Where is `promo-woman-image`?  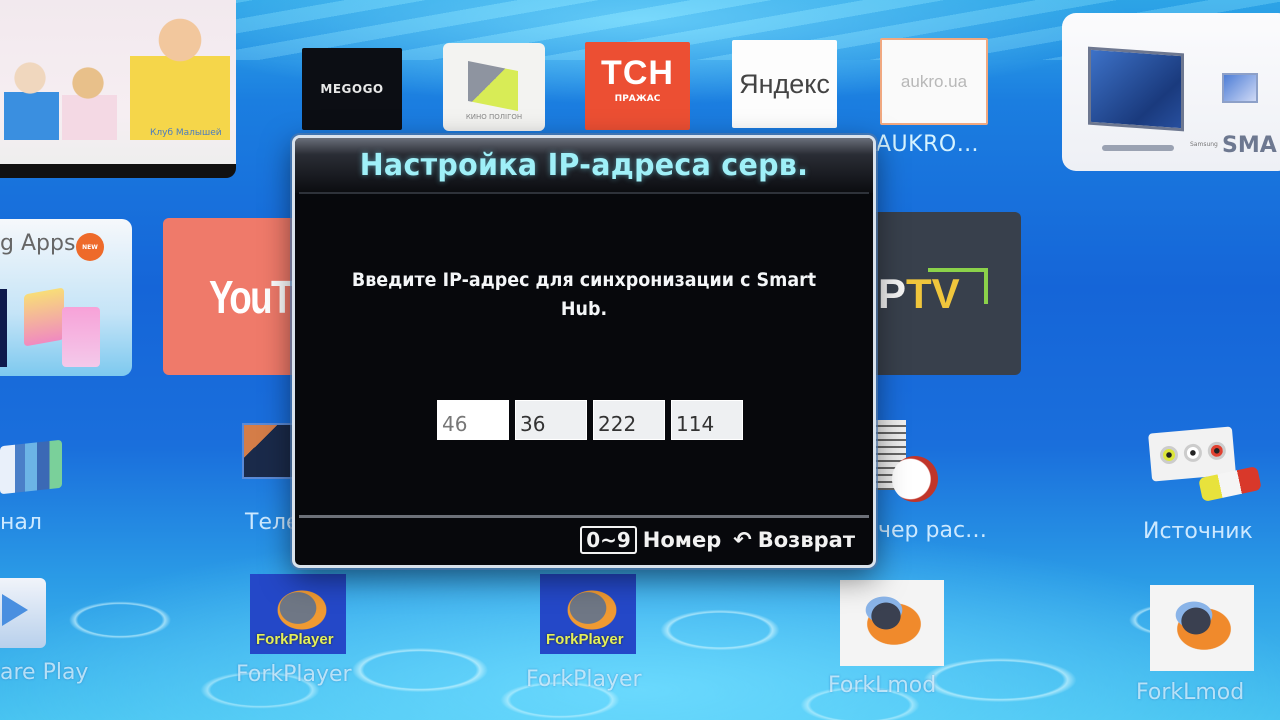 promo-woman-image is located at coordinates (180, 70).